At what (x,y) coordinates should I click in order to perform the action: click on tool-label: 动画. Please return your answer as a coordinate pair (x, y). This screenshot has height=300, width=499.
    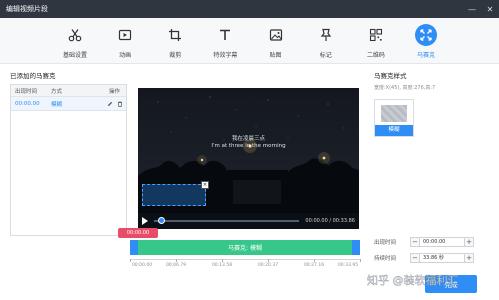
    Looking at the image, I should click on (125, 55).